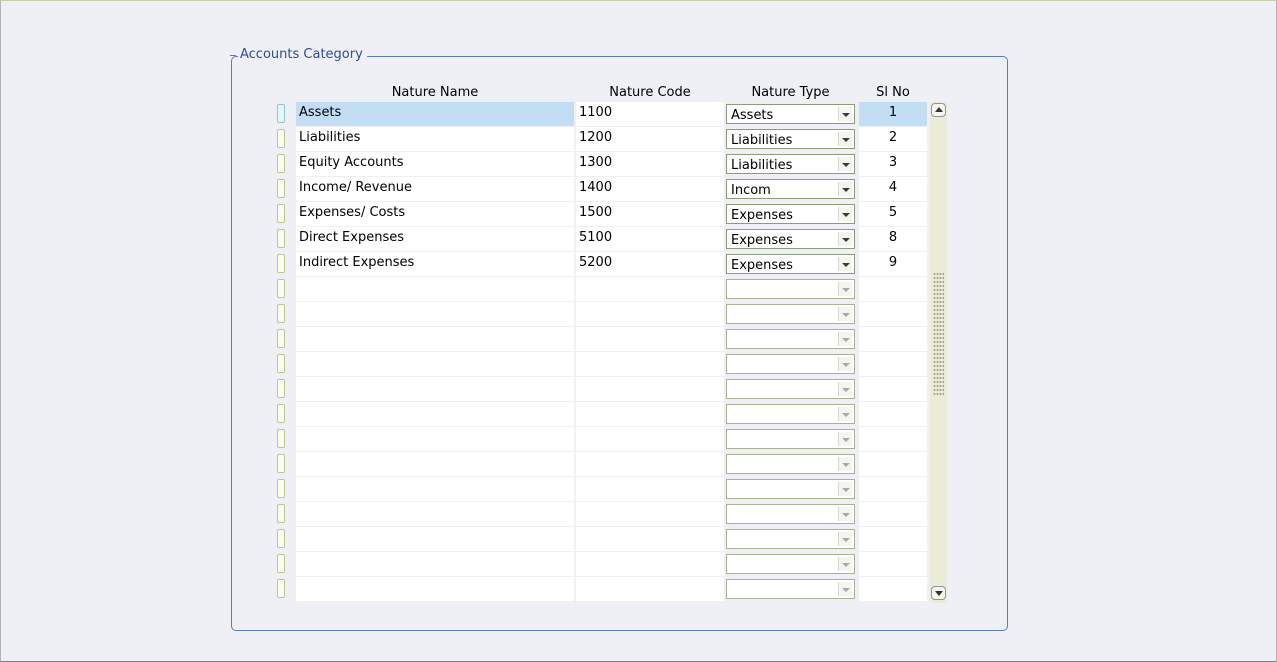 The image size is (1277, 662). Describe the element at coordinates (790, 189) in the screenshot. I see `nature-type-select: Incom` at that location.